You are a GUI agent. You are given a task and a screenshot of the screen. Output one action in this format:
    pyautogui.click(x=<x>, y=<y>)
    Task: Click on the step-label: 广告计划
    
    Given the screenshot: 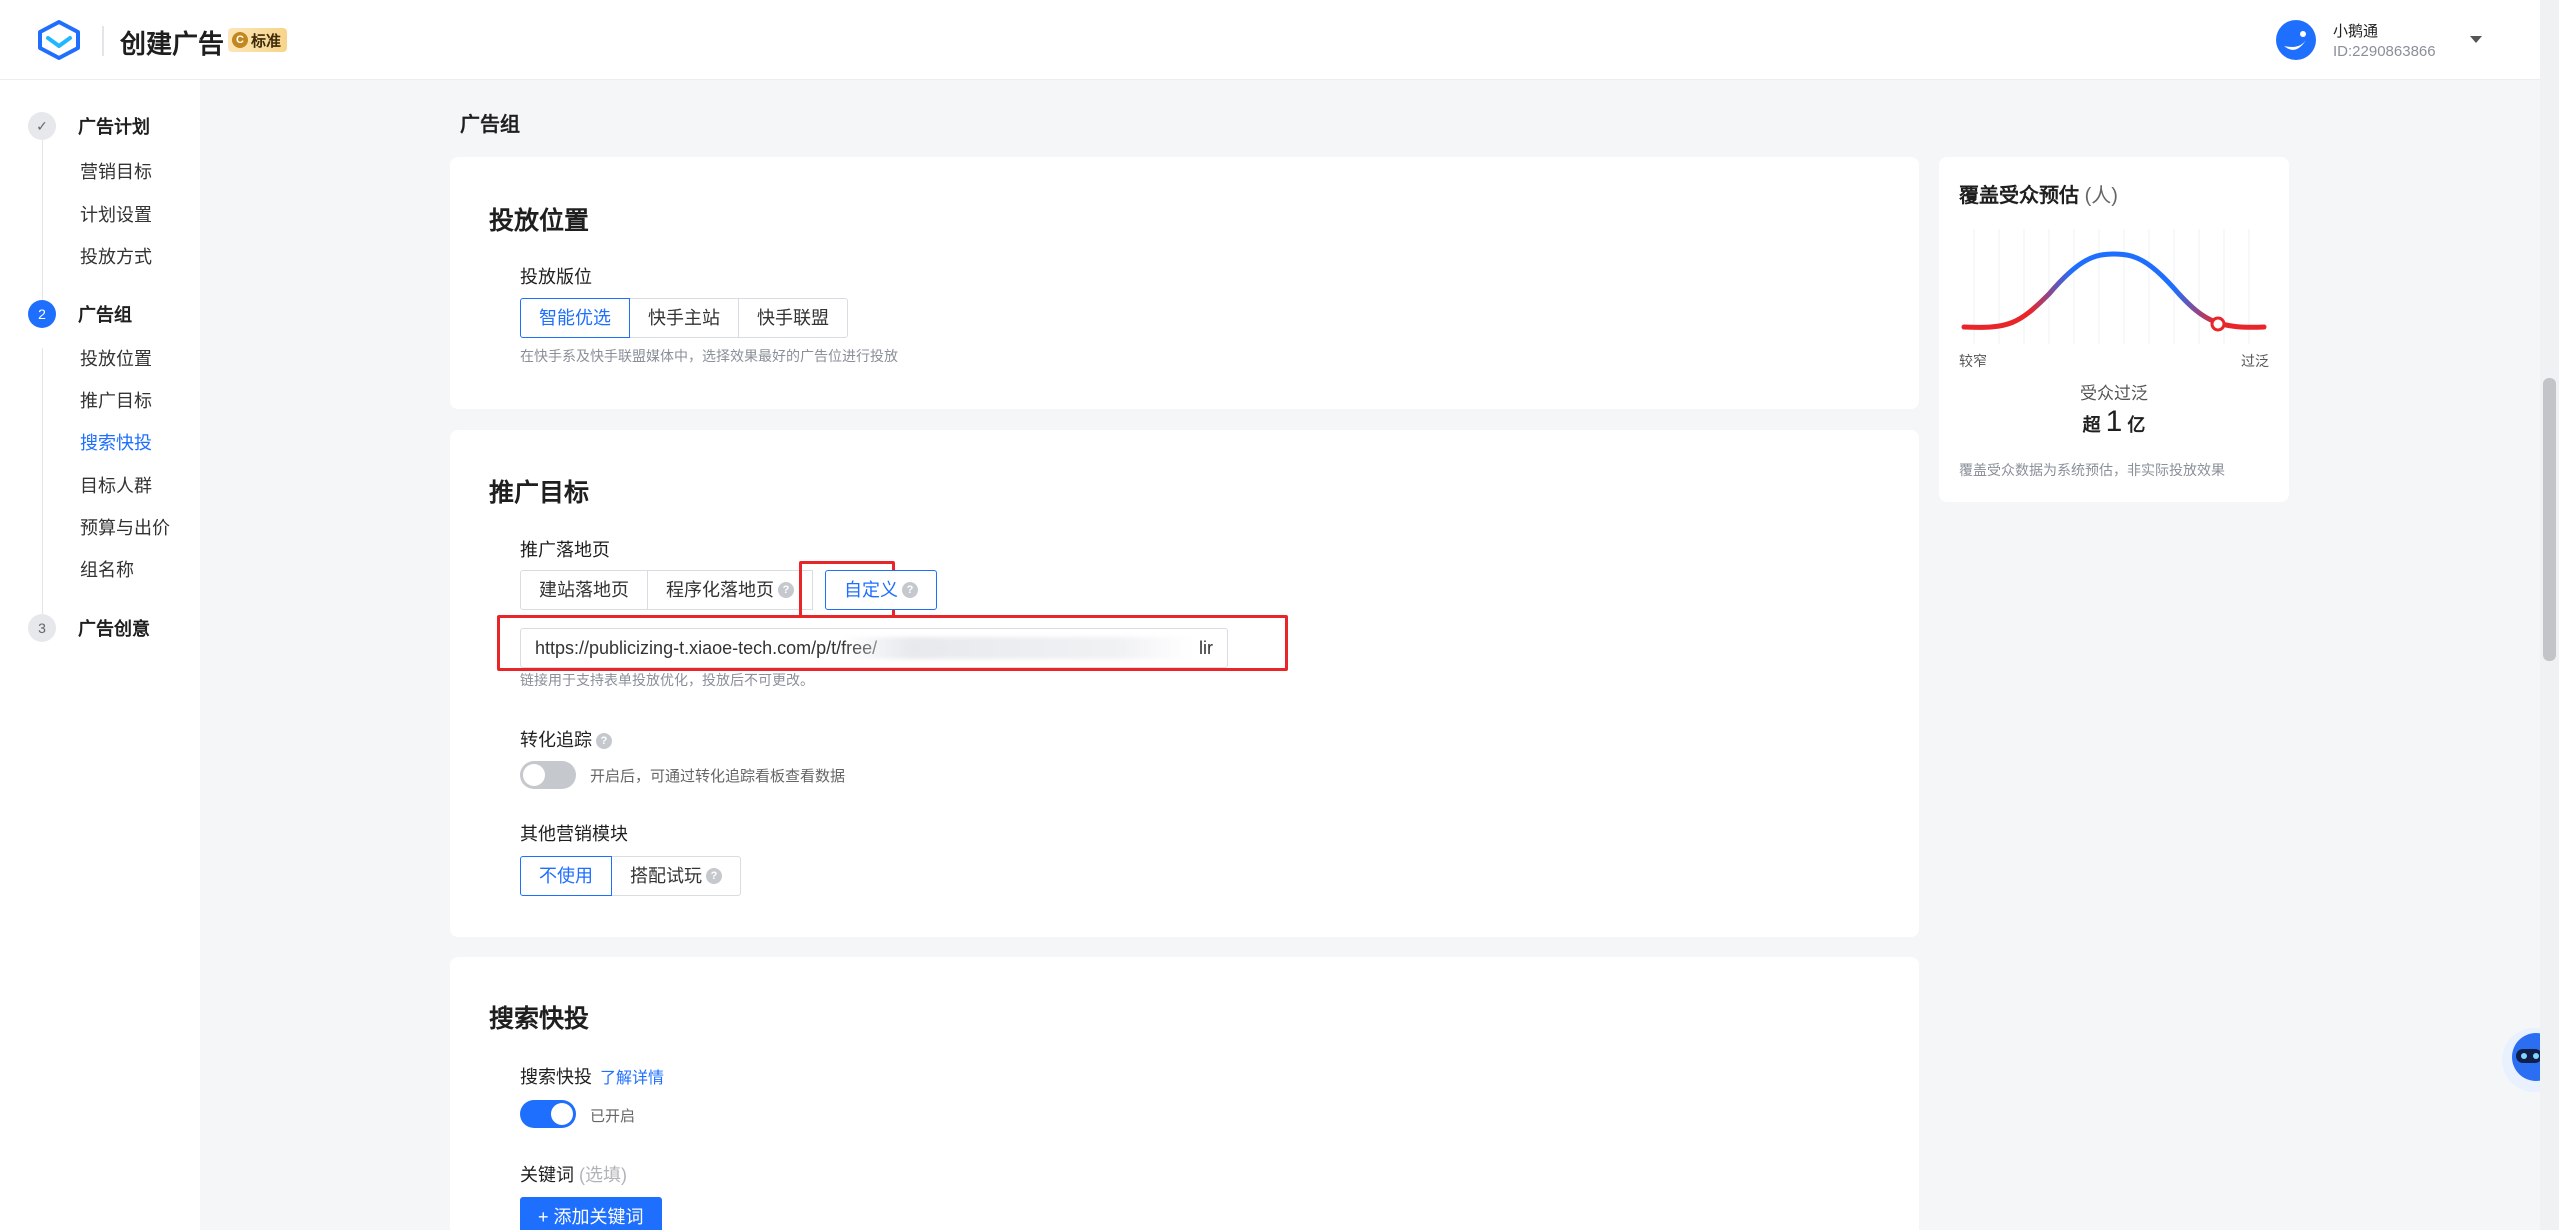 What is the action you would take?
    pyautogui.click(x=114, y=127)
    